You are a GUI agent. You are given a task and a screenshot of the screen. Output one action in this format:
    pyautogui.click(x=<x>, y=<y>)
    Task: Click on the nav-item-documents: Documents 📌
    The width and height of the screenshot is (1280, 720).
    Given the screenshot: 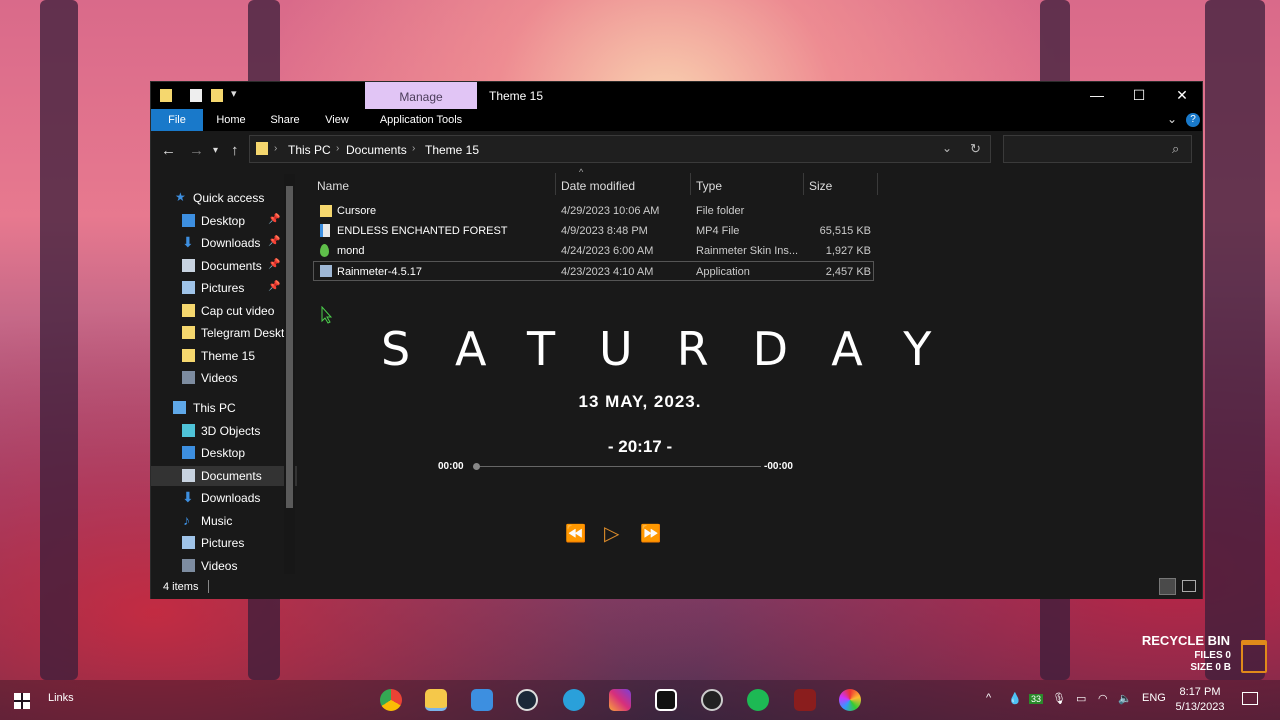 What is the action you would take?
    pyautogui.click(x=224, y=266)
    